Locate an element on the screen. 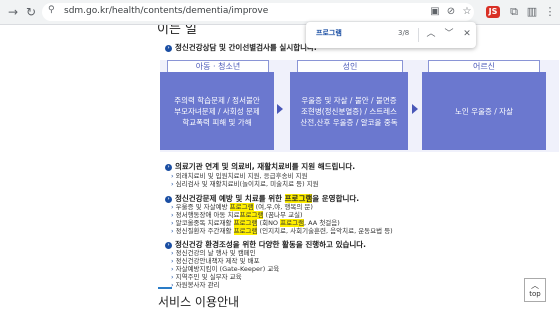 The width and height of the screenshot is (560, 315). page-info-icon: ▣ is located at coordinates (435, 12).